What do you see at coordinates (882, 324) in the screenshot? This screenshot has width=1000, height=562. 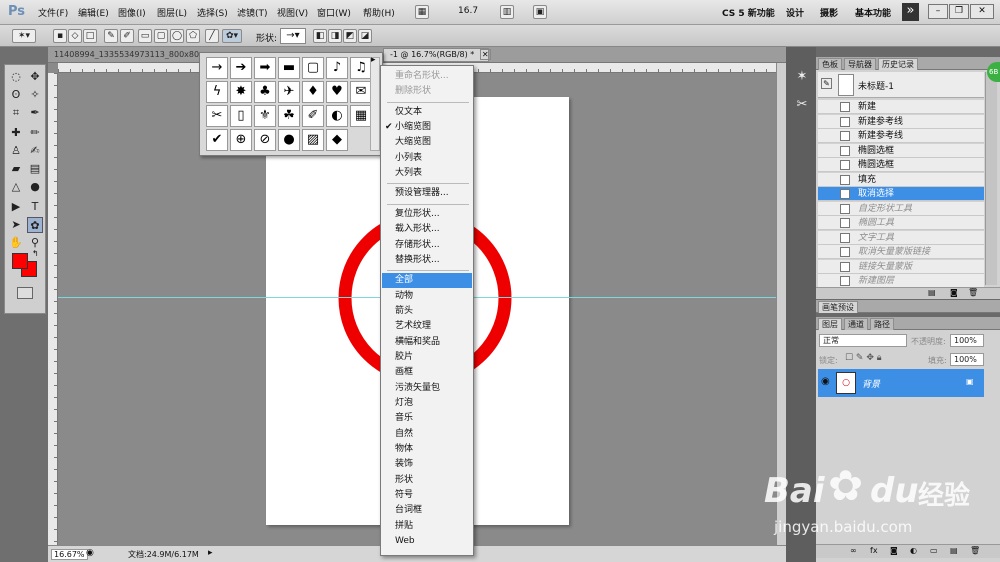 I see `tab-paths: 路径` at bounding box center [882, 324].